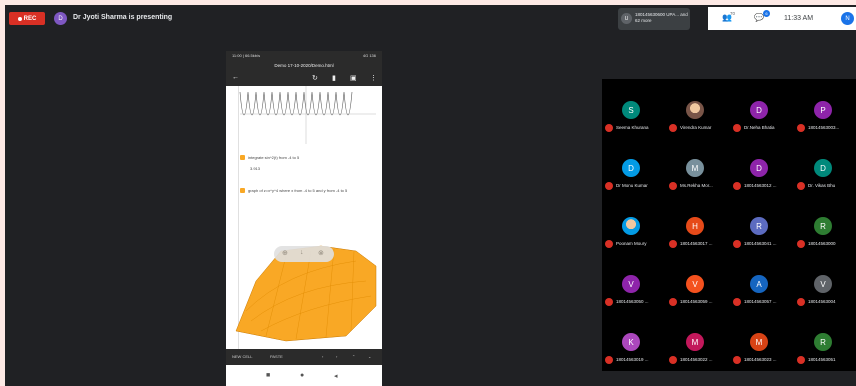 Image resolution: width=856 pixels, height=386 pixels. What do you see at coordinates (336, 376) in the screenshot?
I see `back-nav-icon: ◂` at bounding box center [336, 376].